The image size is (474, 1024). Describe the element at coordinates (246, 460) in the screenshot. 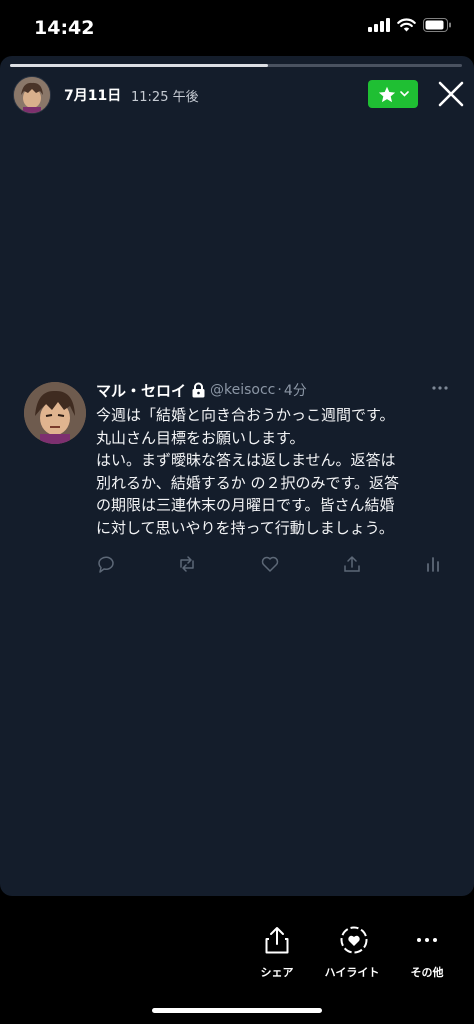

I see `tweet-text-line: はい。まず曖昧な答えは返しません。返答は` at that location.